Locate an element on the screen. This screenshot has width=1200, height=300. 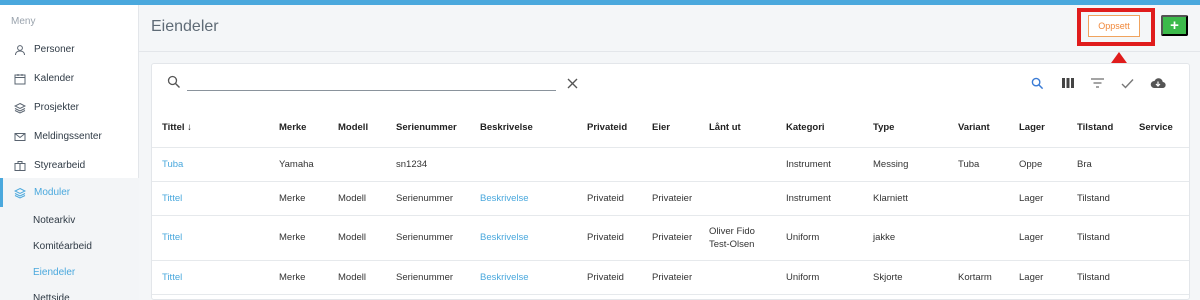
sidebar-subitem-notearkiv: Notearkiv is located at coordinates (69, 220).